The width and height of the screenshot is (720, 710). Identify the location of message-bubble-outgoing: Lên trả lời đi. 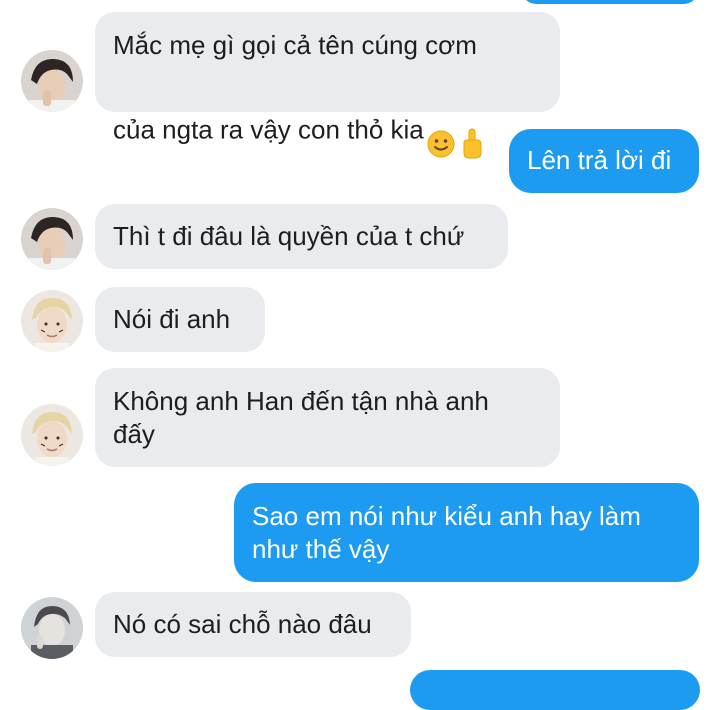
(604, 161).